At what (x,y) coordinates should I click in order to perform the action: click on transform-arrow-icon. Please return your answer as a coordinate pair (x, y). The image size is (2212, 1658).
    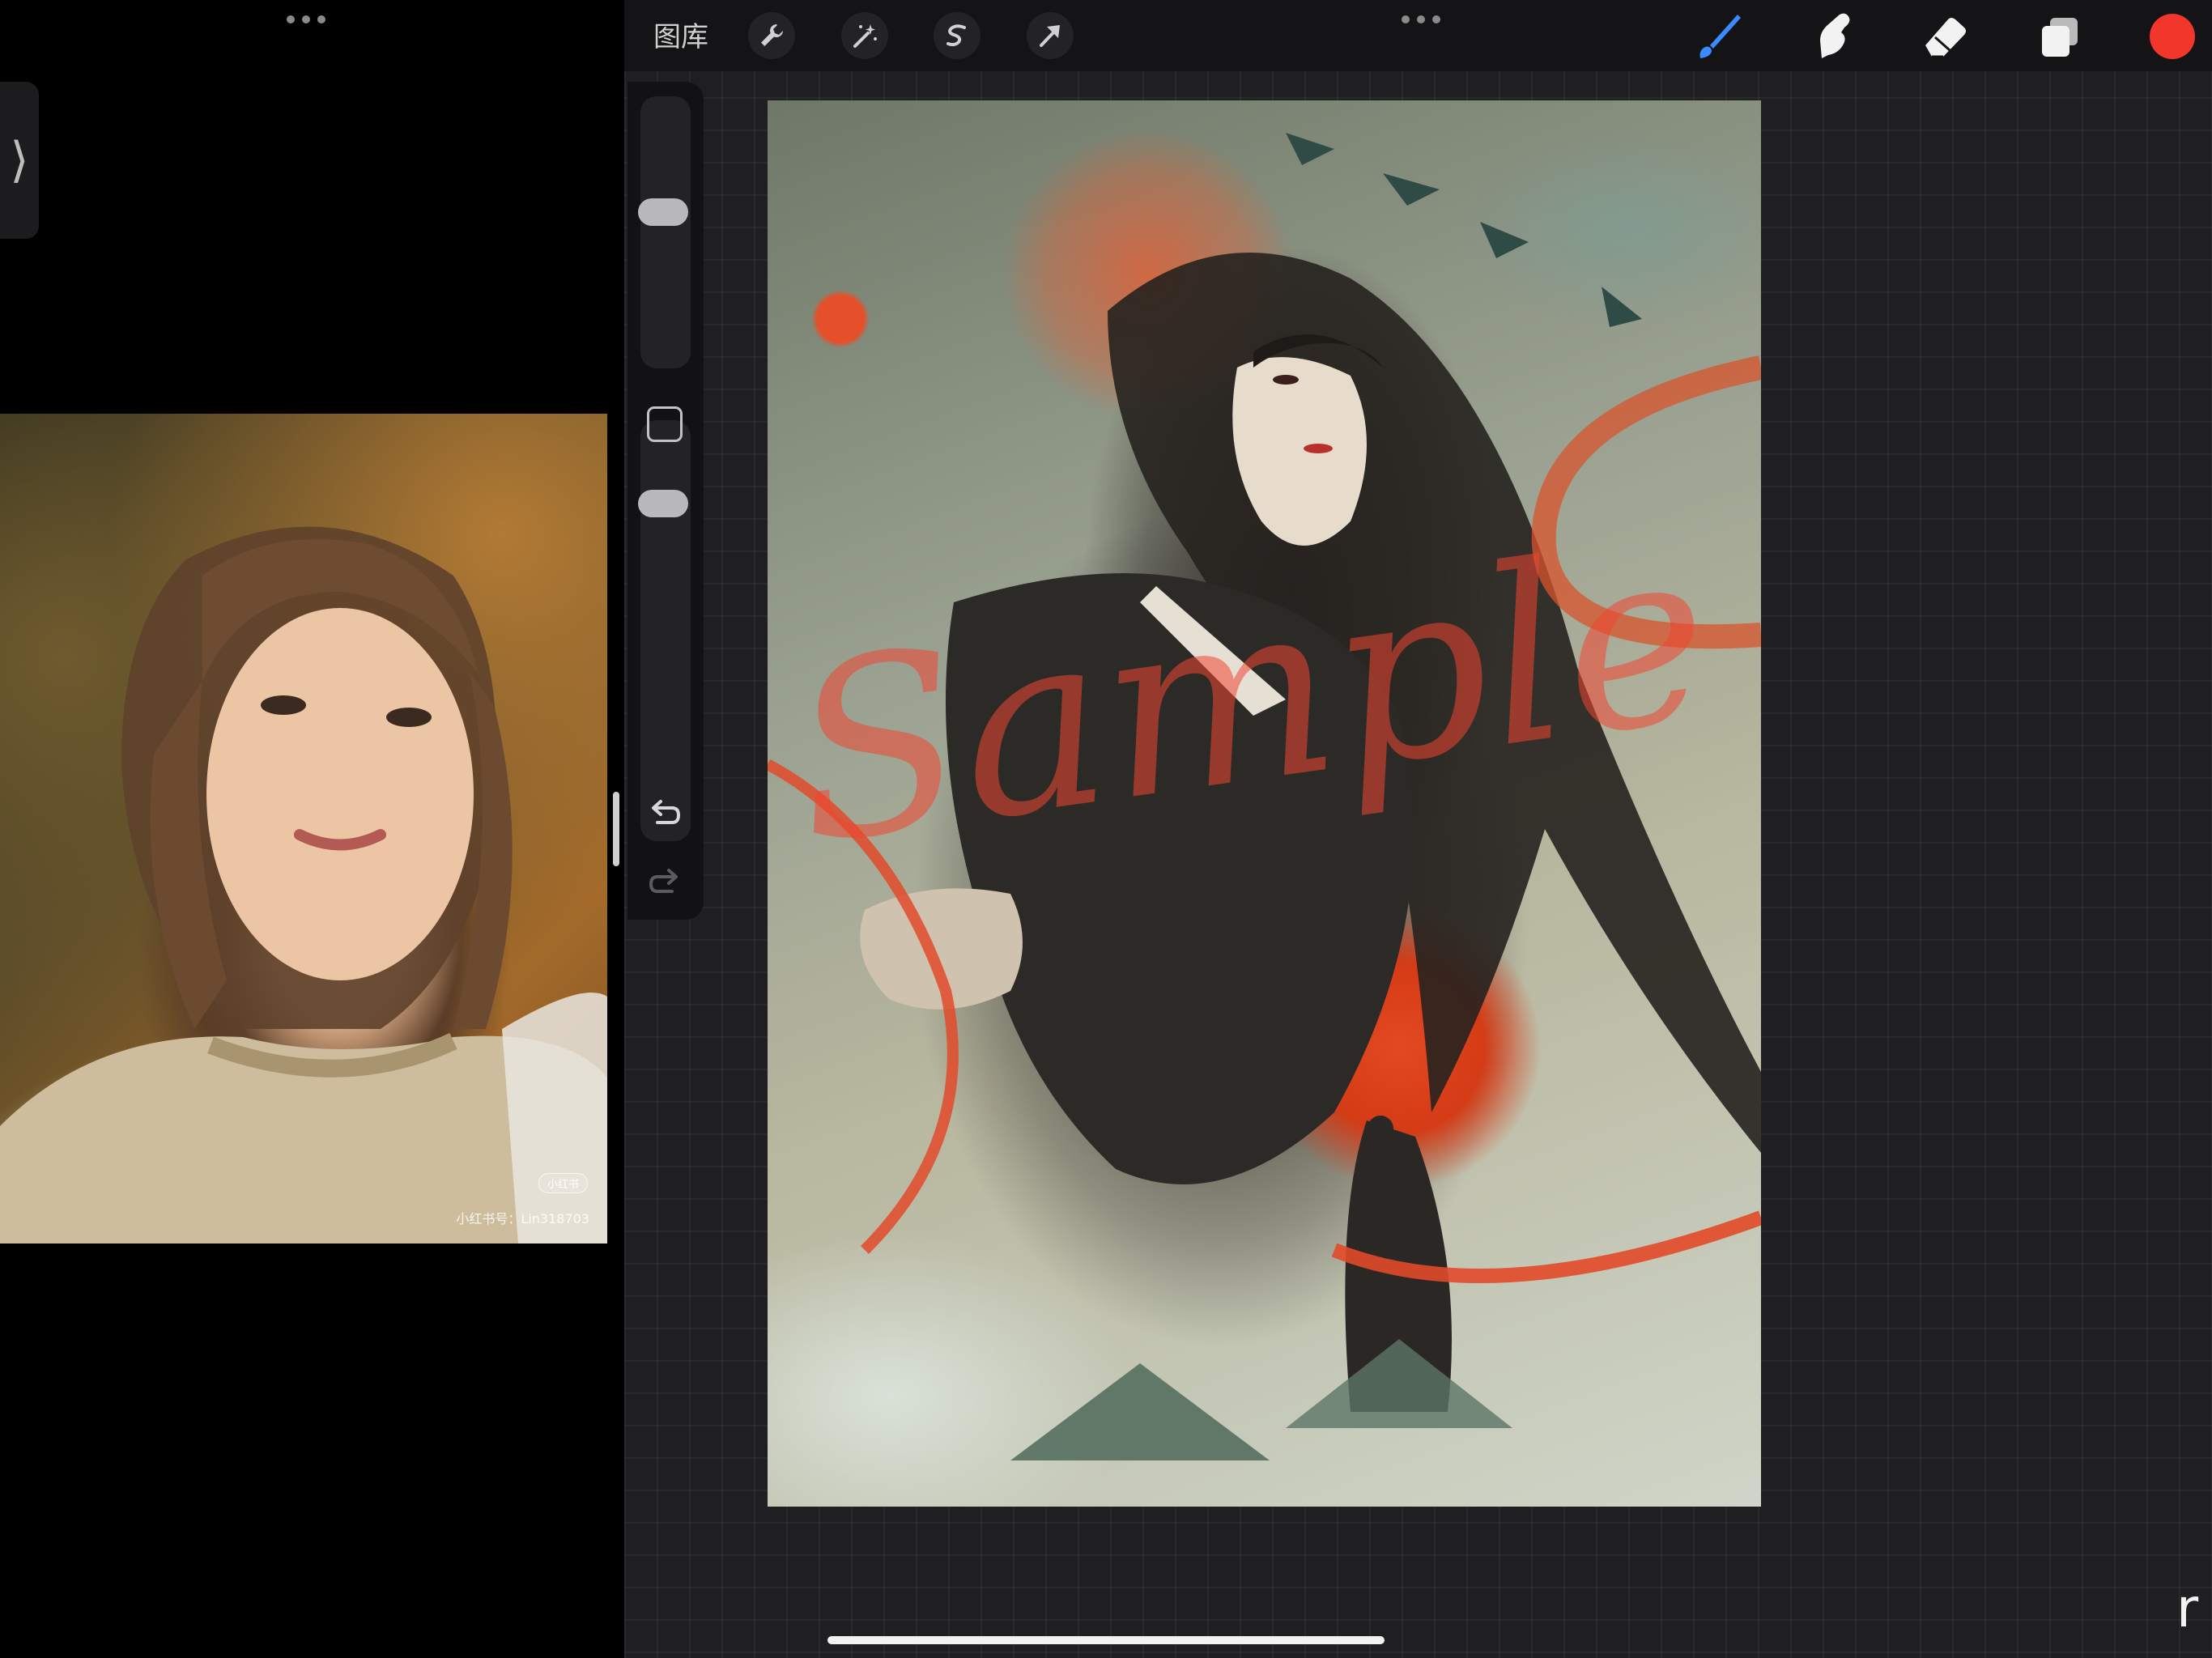
    Looking at the image, I should click on (1050, 36).